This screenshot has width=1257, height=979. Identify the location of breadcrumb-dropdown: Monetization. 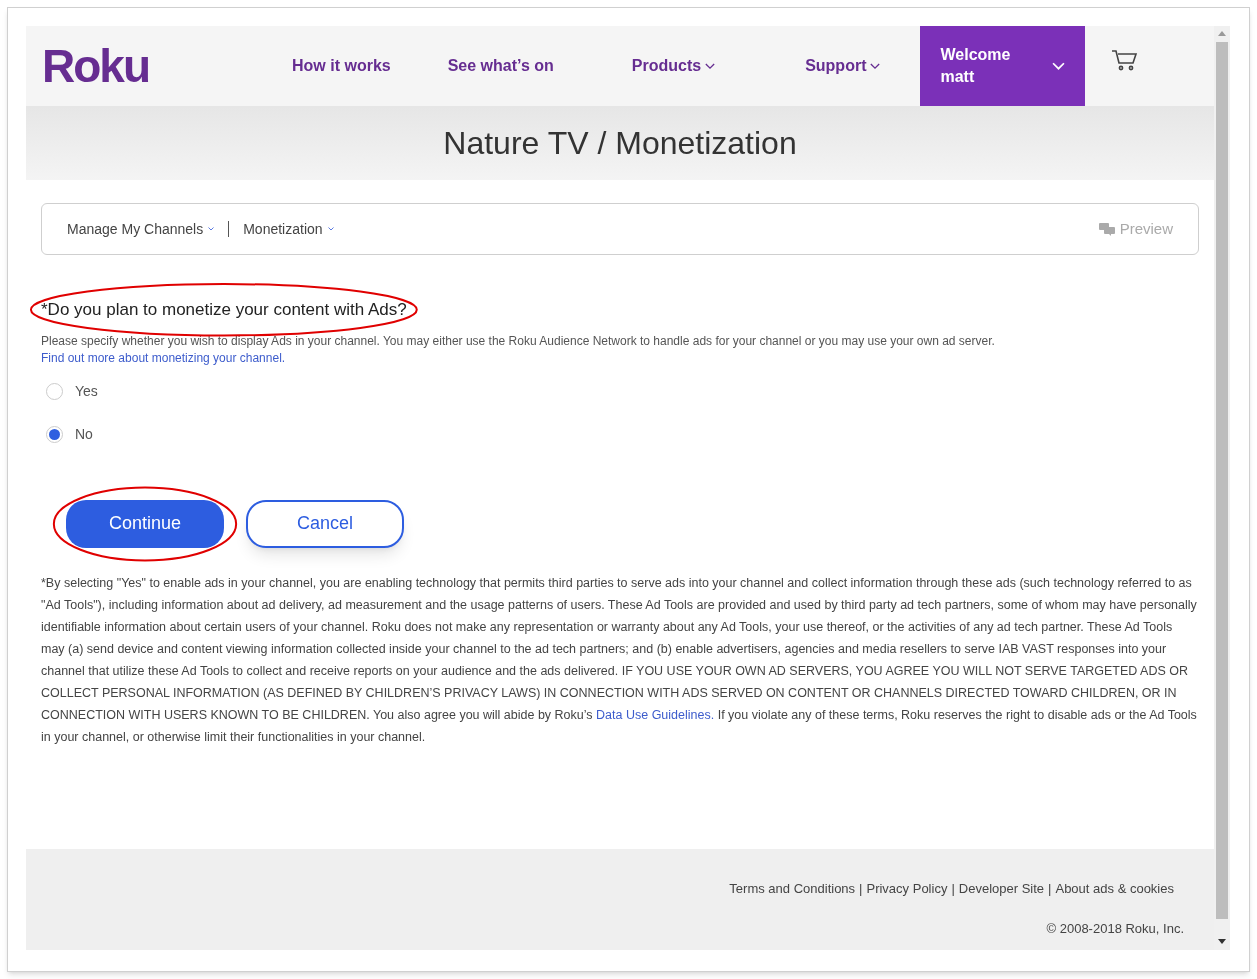
(288, 229).